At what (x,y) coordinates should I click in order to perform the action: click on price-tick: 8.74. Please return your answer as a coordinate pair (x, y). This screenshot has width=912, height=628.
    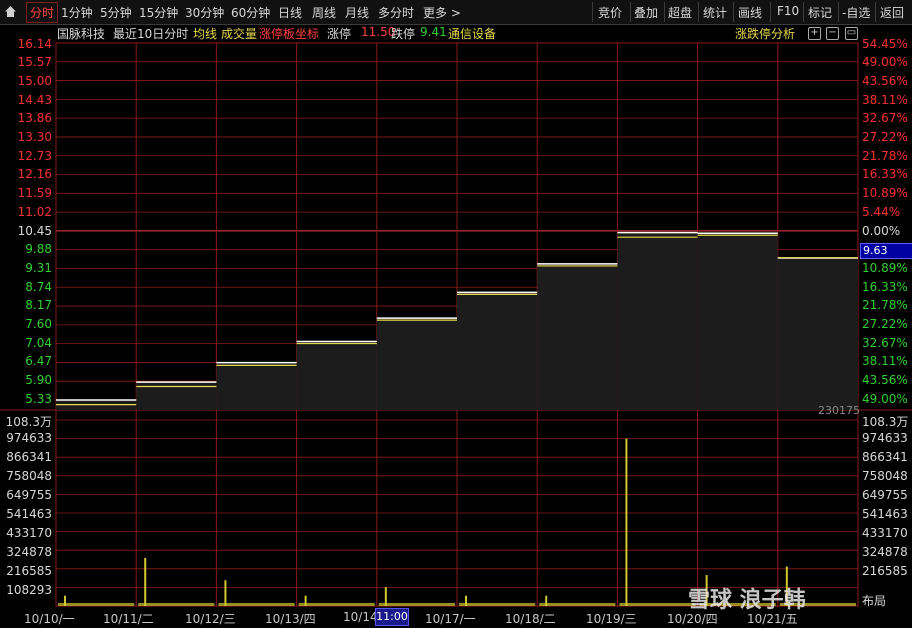
    Looking at the image, I should click on (38, 287).